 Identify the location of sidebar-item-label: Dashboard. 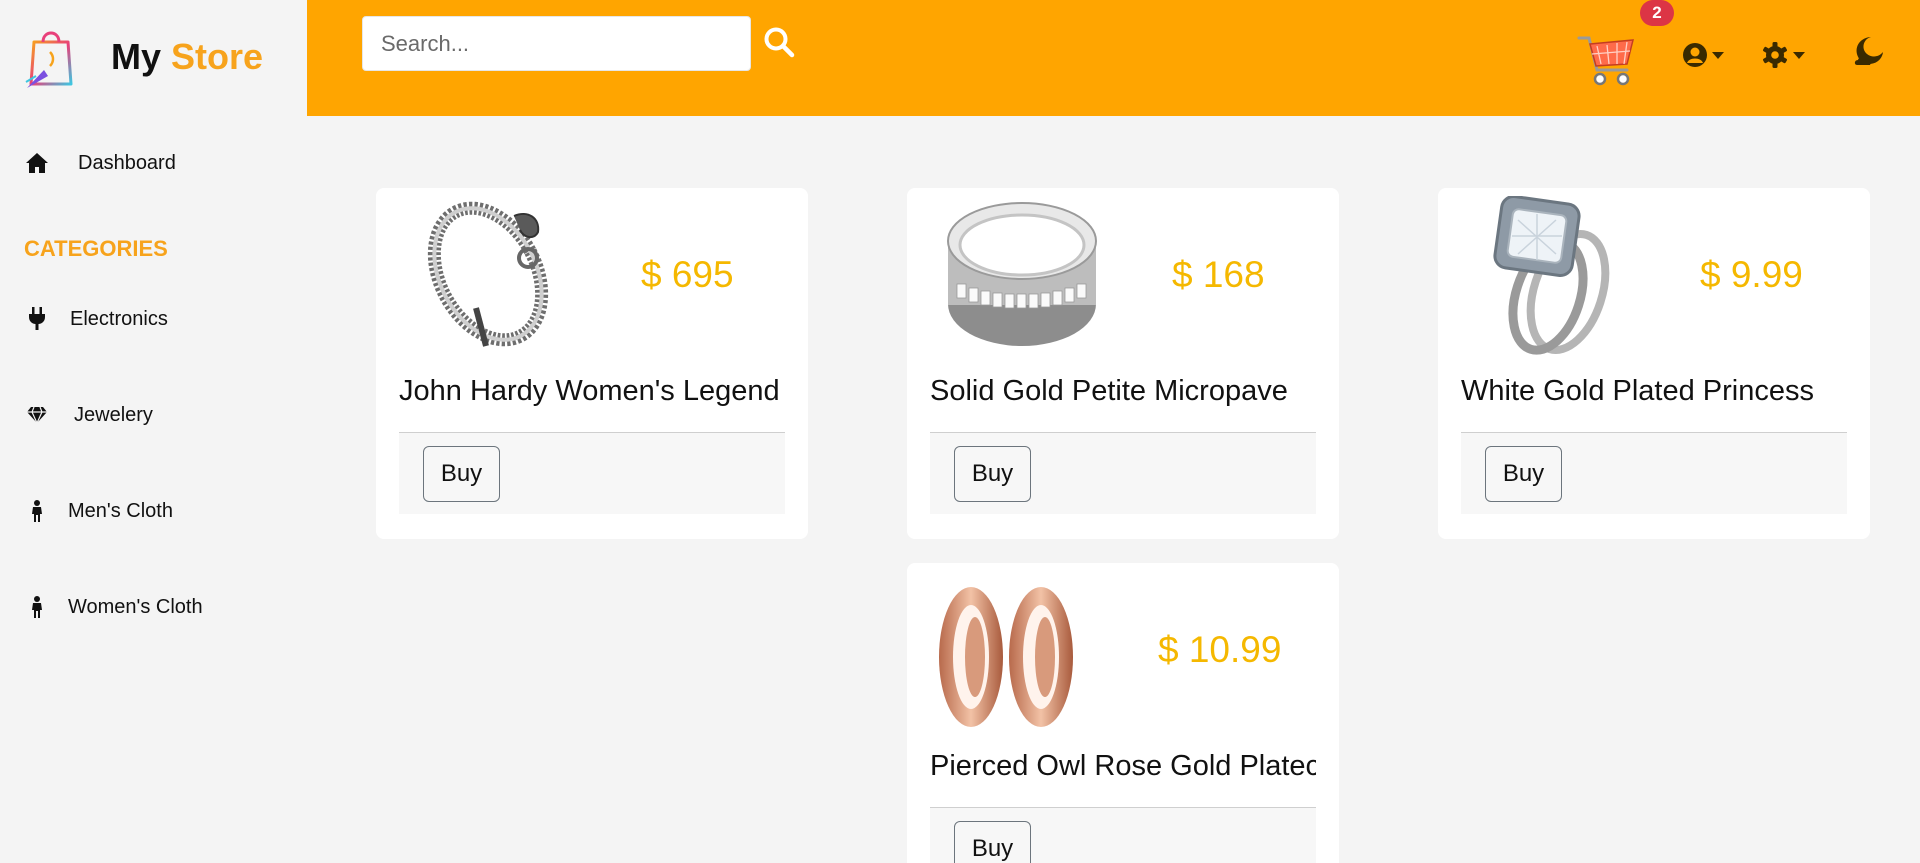
(127, 162).